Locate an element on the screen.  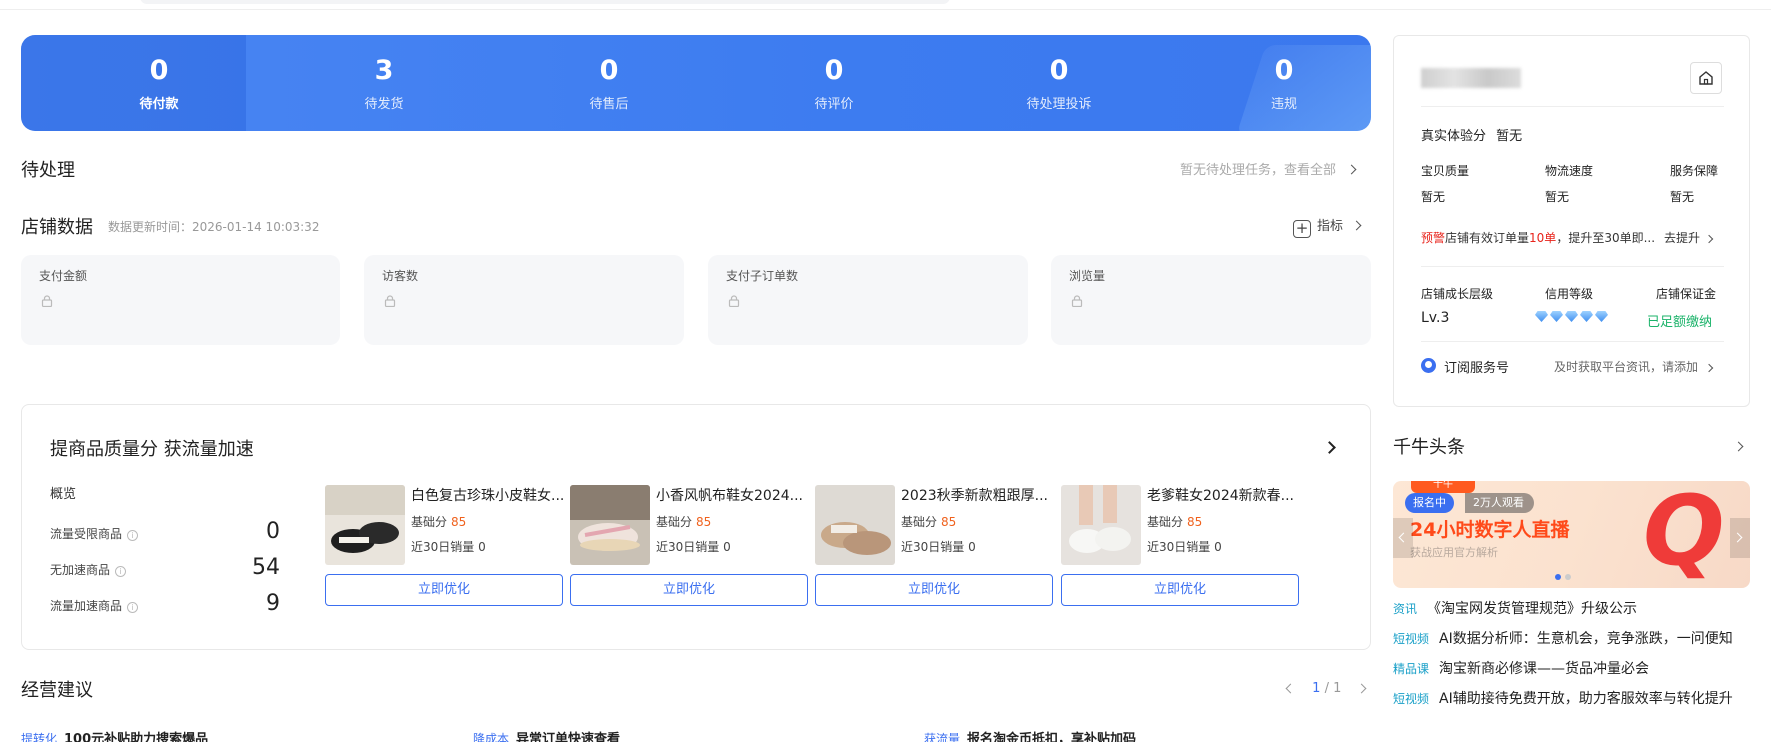
deposit-status: 已足额缴纳 is located at coordinates (1679, 320).